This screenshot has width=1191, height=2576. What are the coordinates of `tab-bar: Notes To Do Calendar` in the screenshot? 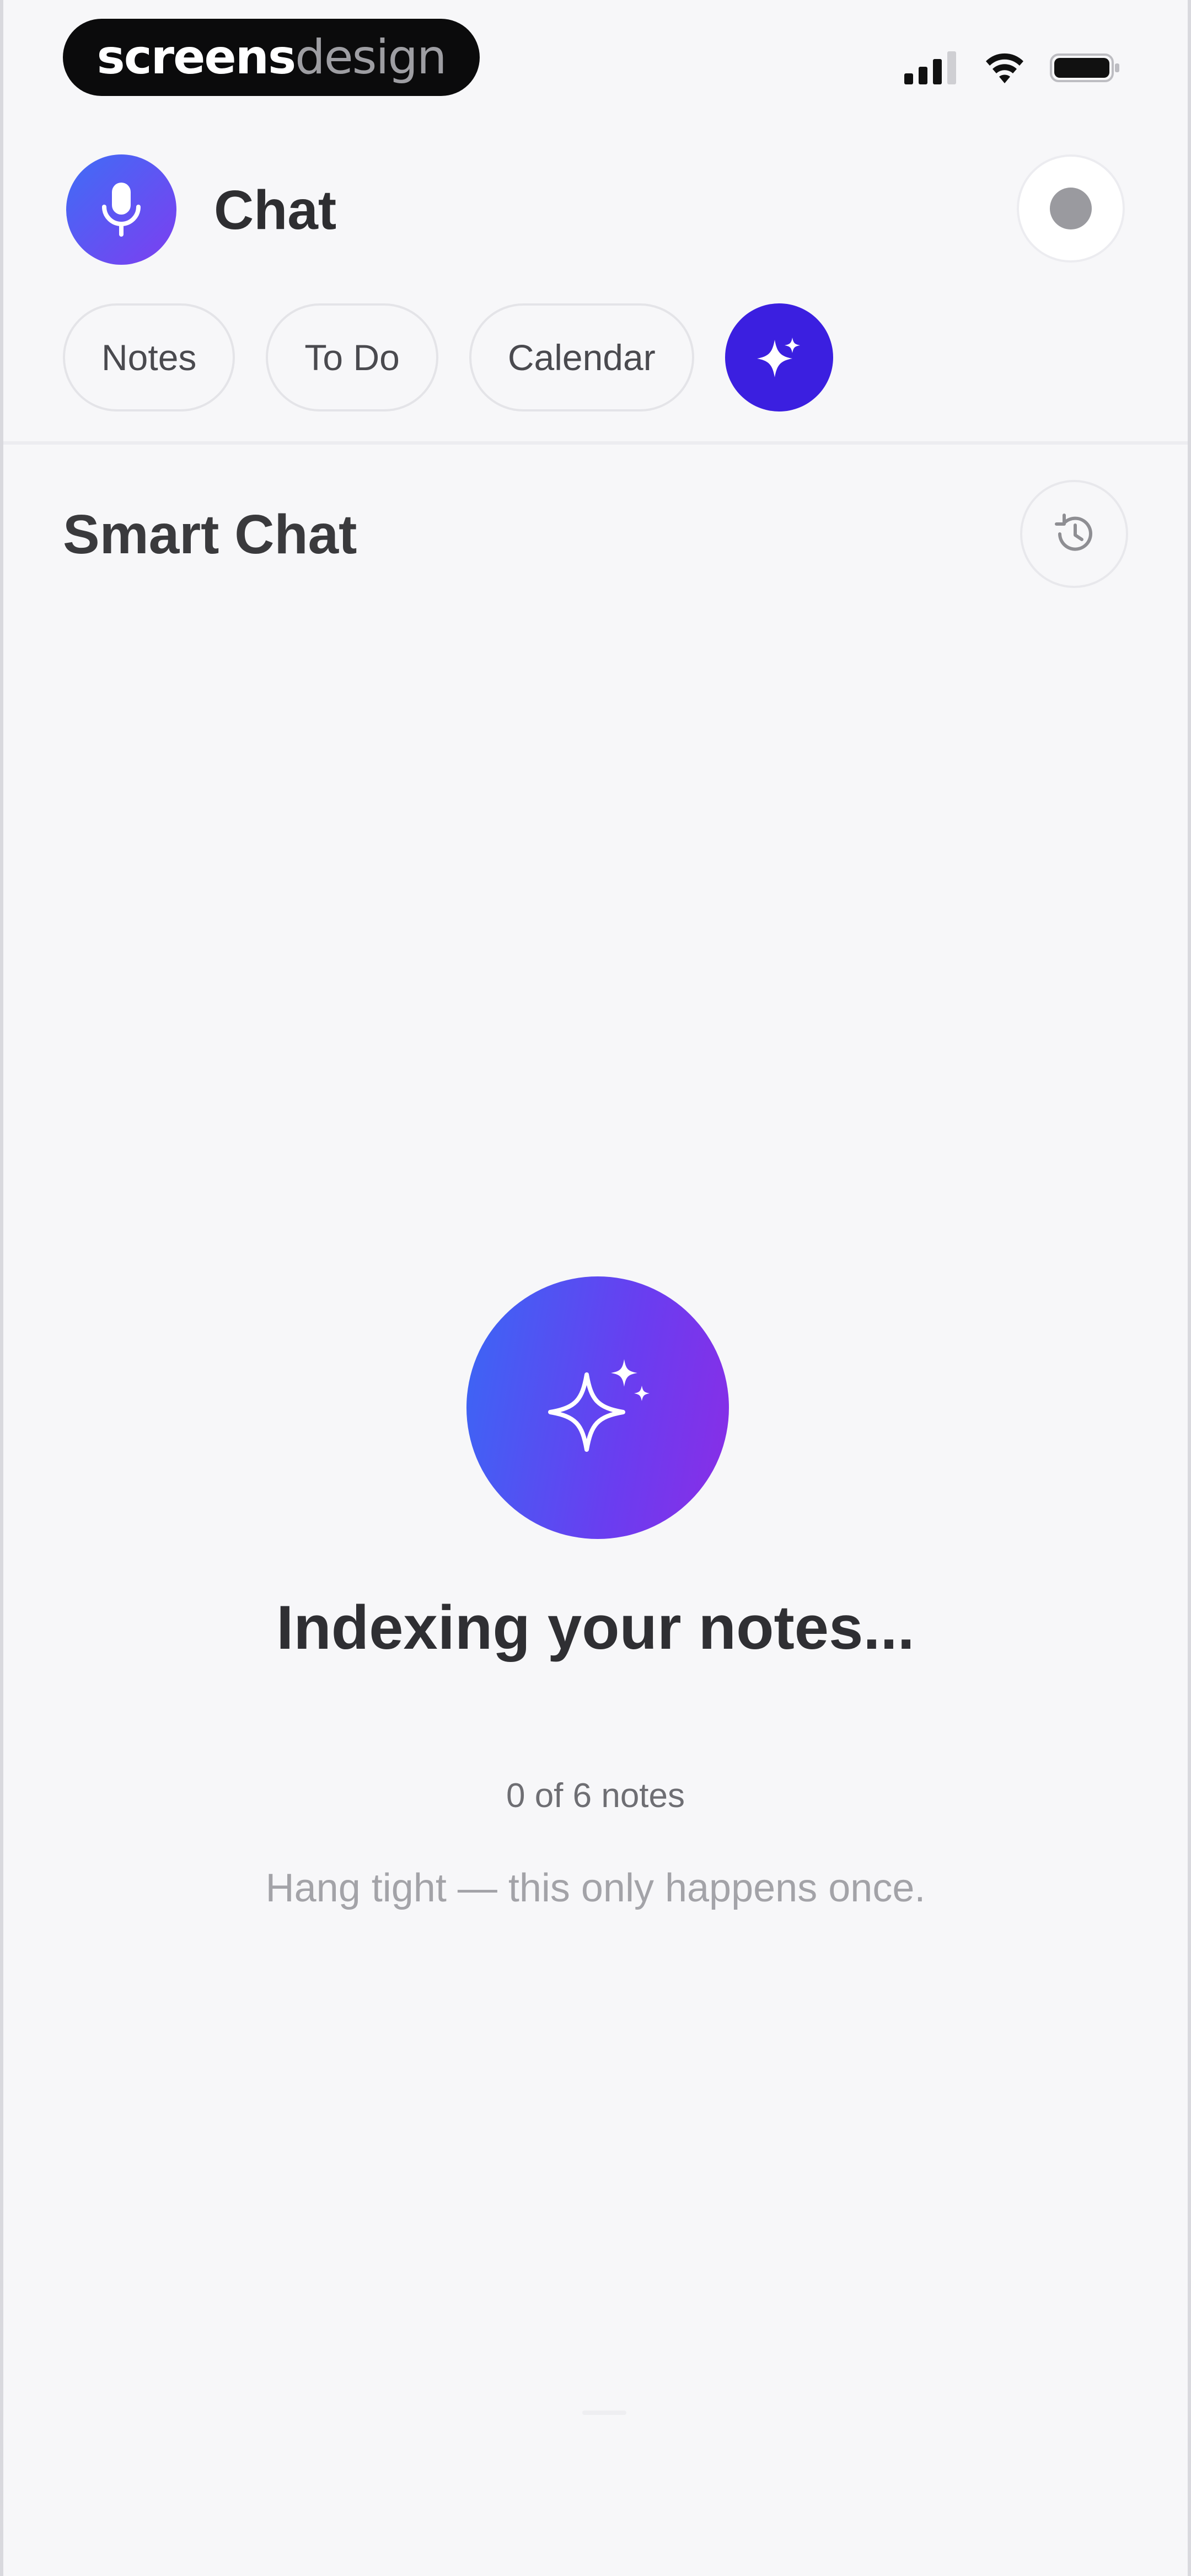 It's located at (448, 357).